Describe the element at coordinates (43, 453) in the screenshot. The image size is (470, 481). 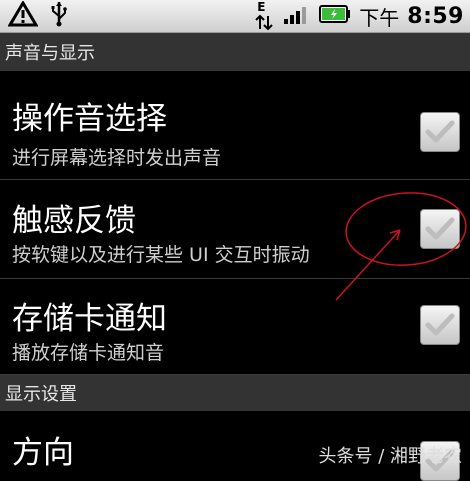
I see `setting-title: 方向` at that location.